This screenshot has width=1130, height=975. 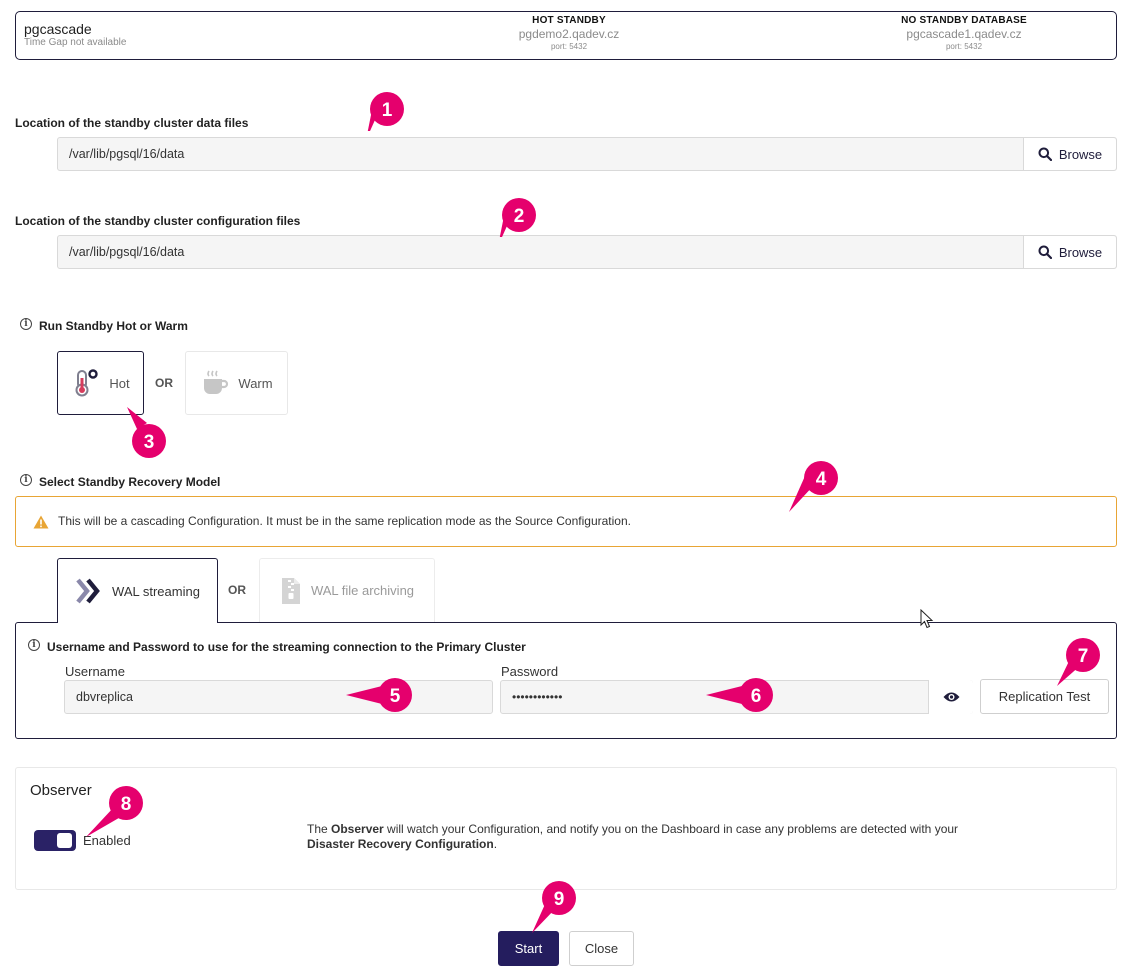 What do you see at coordinates (400, 844) in the screenshot?
I see `observer-desc-bold: Disaster Recovery Configuration` at bounding box center [400, 844].